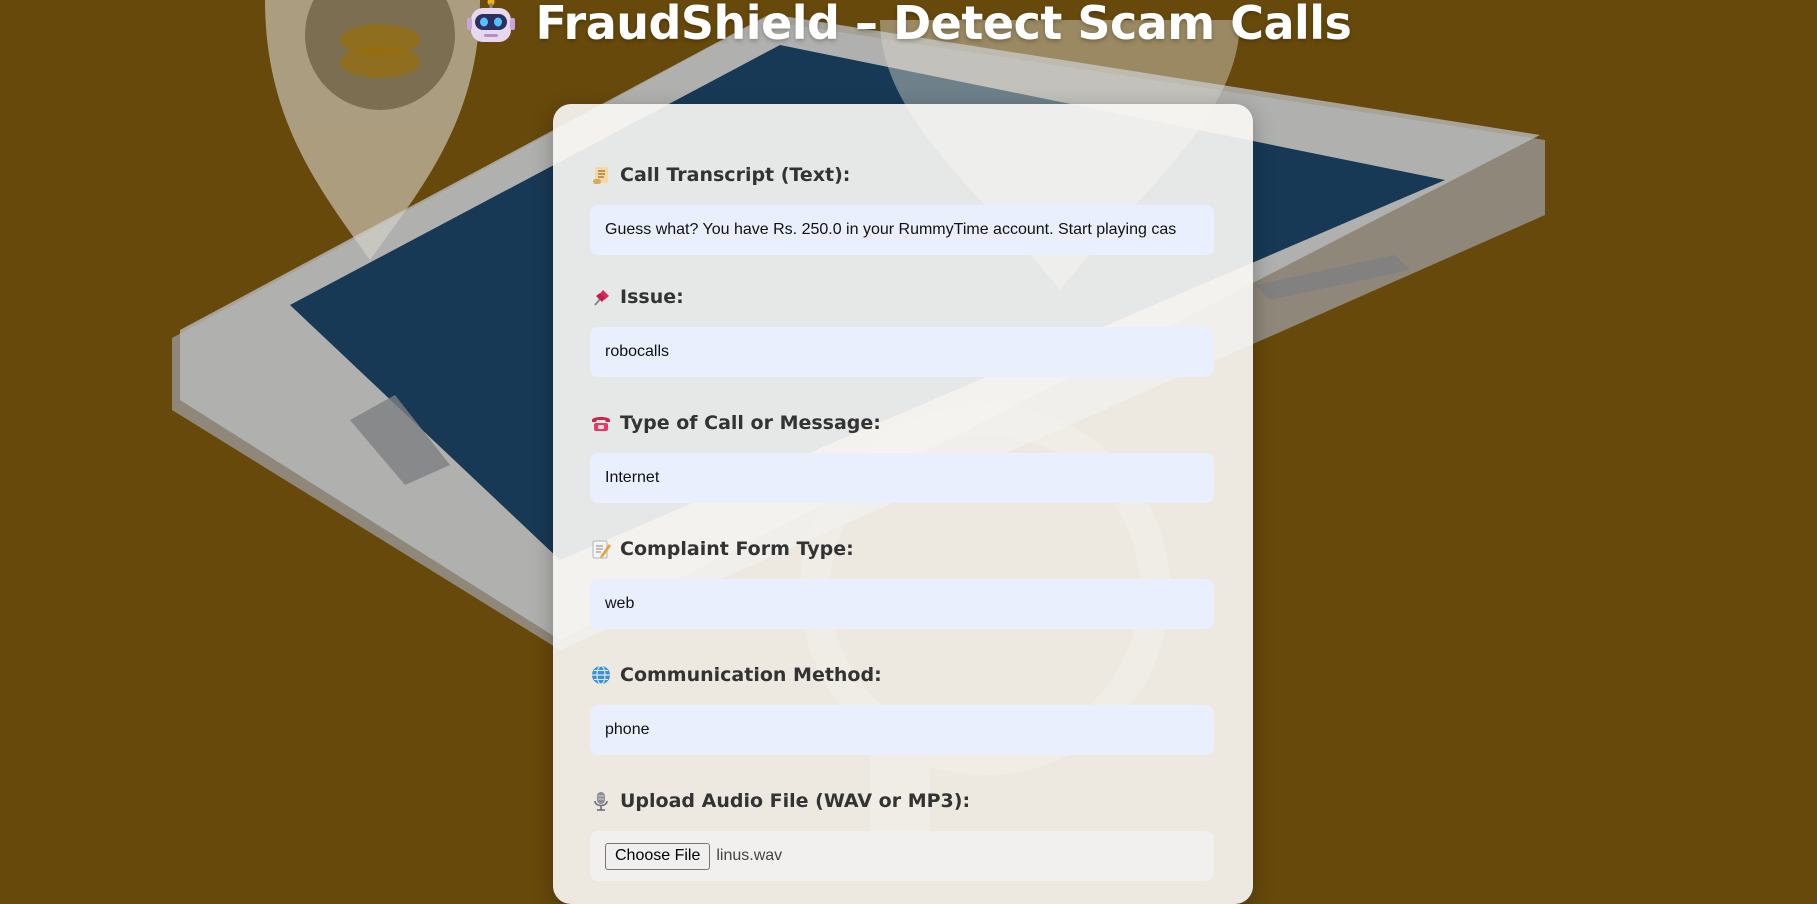 Image resolution: width=1817 pixels, height=904 pixels. What do you see at coordinates (902, 549) in the screenshot?
I see `complaint-form-label: Complaint Form Type:` at bounding box center [902, 549].